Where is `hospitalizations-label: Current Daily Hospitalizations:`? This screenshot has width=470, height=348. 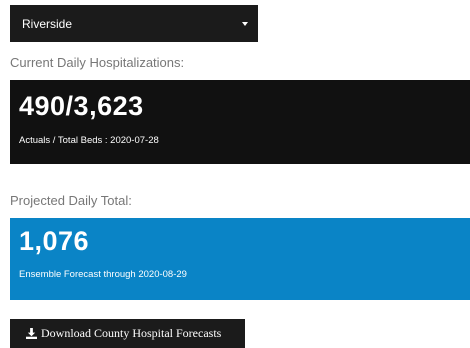
hospitalizations-label: Current Daily Hospitalizations: is located at coordinates (97, 62).